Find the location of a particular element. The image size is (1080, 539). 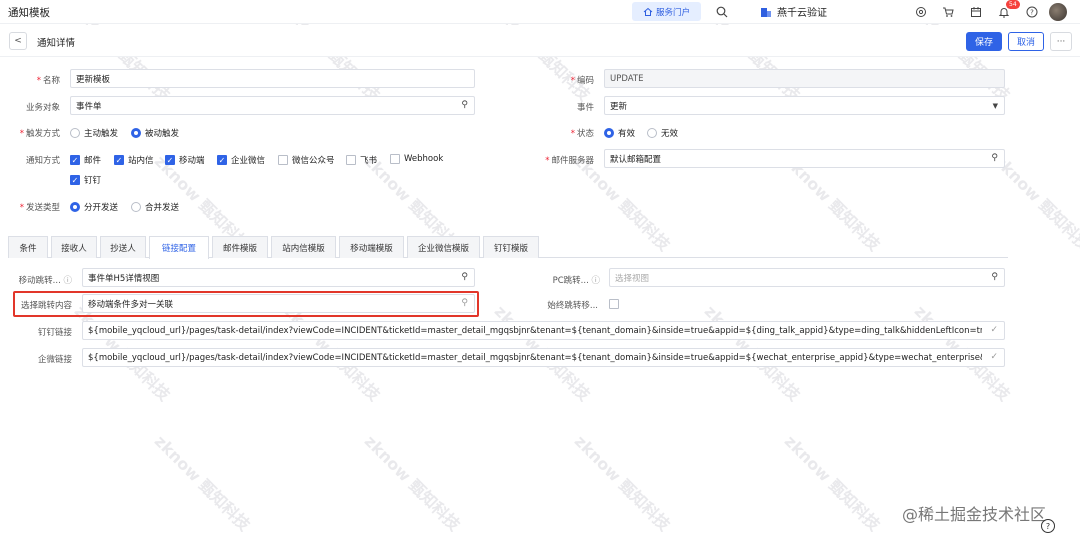

user-avatar is located at coordinates (1058, 12).